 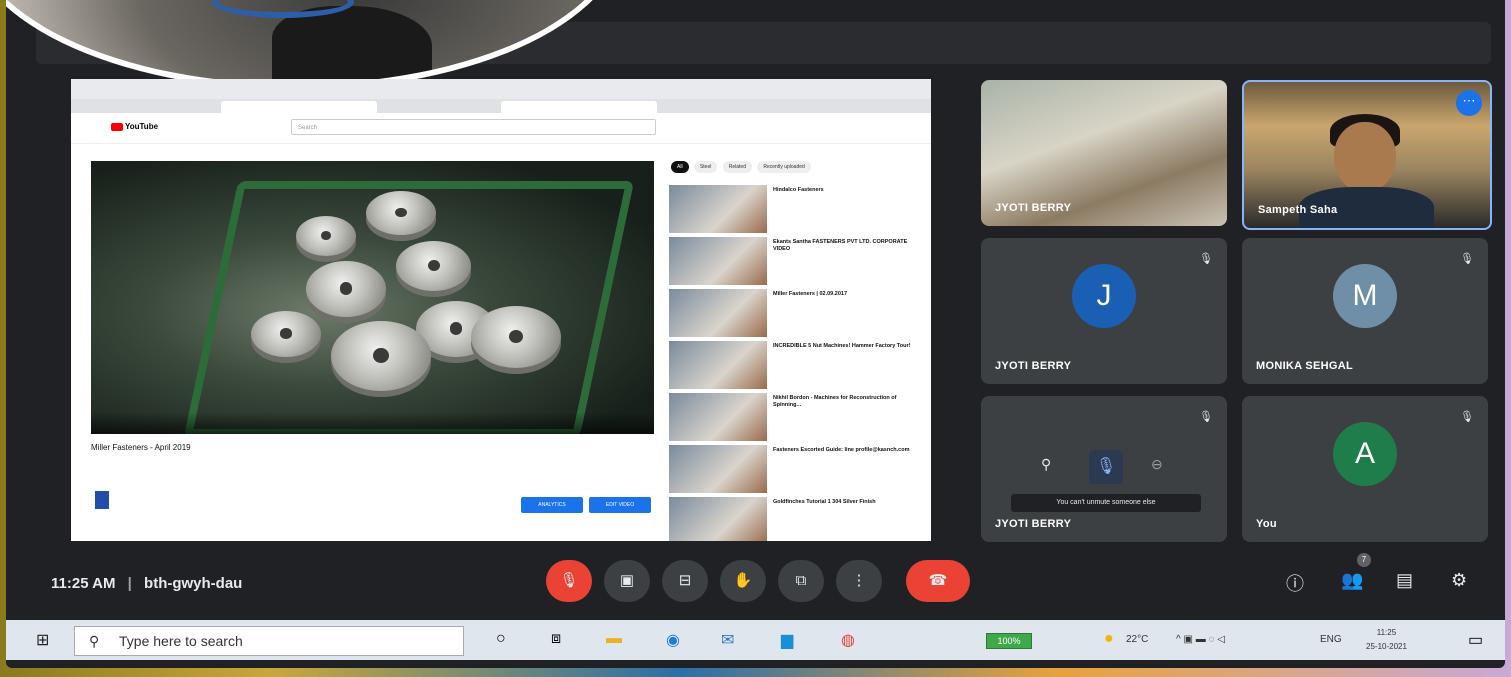 What do you see at coordinates (141, 447) in the screenshot?
I see `video-title: Miller Fasteners - April 2019` at bounding box center [141, 447].